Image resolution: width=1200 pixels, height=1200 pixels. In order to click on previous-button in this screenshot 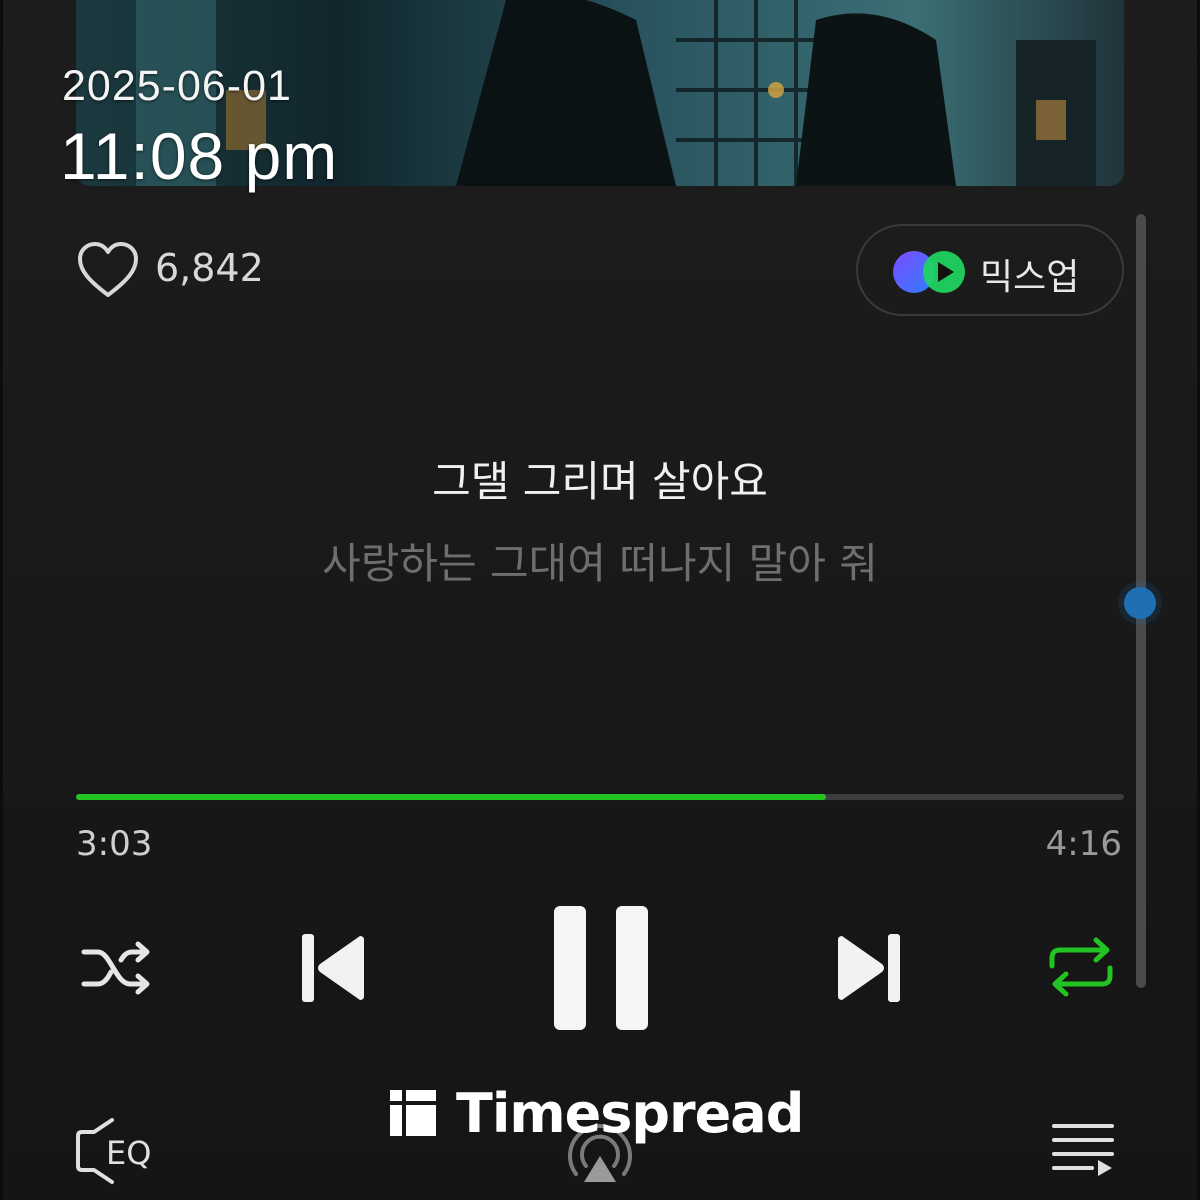, I will do `click(333, 968)`.